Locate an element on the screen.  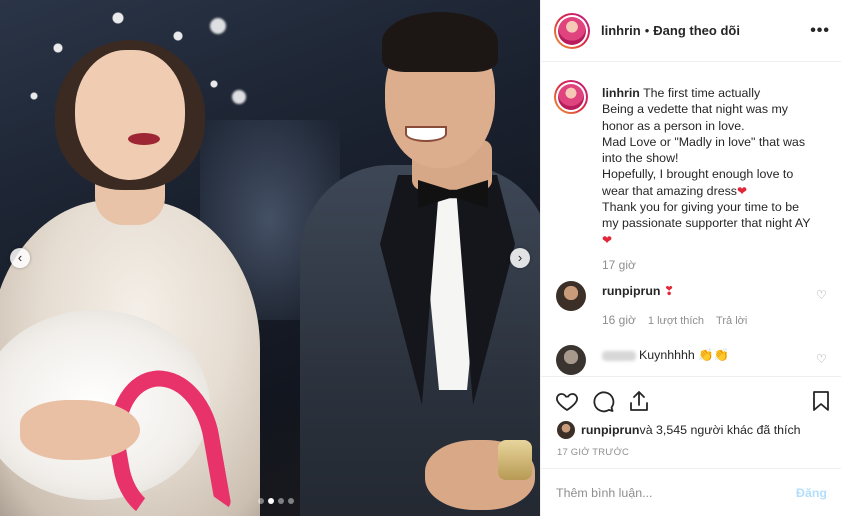
comment-reply-button: Trả lời is located at coordinates (731, 321).